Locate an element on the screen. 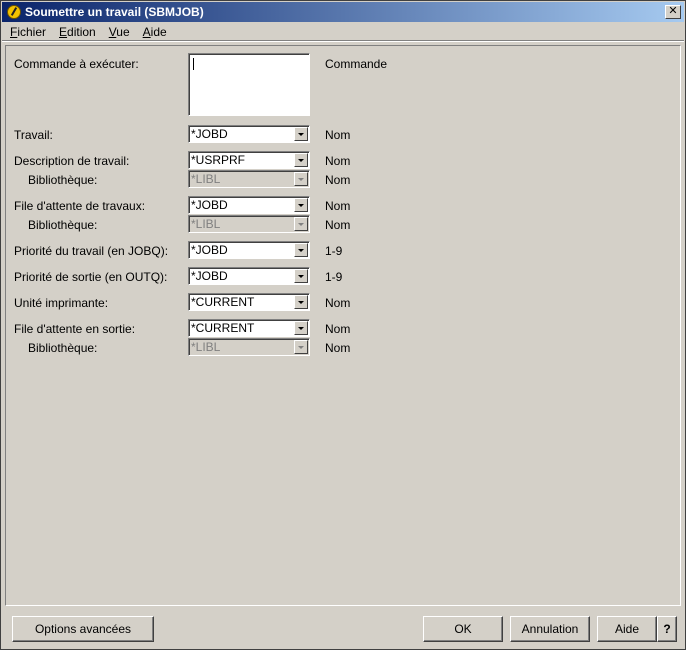 This screenshot has width=686, height=650. menu-mnemonic: A is located at coordinates (146, 32).